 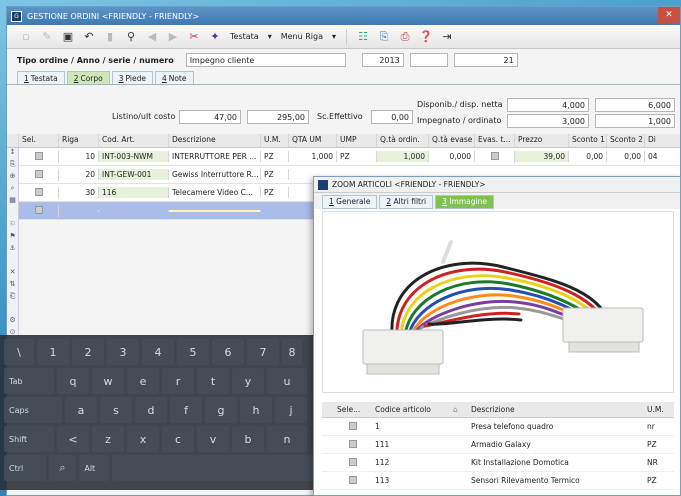 I want to click on tab-piede: 3 Piede, so click(x=132, y=77).